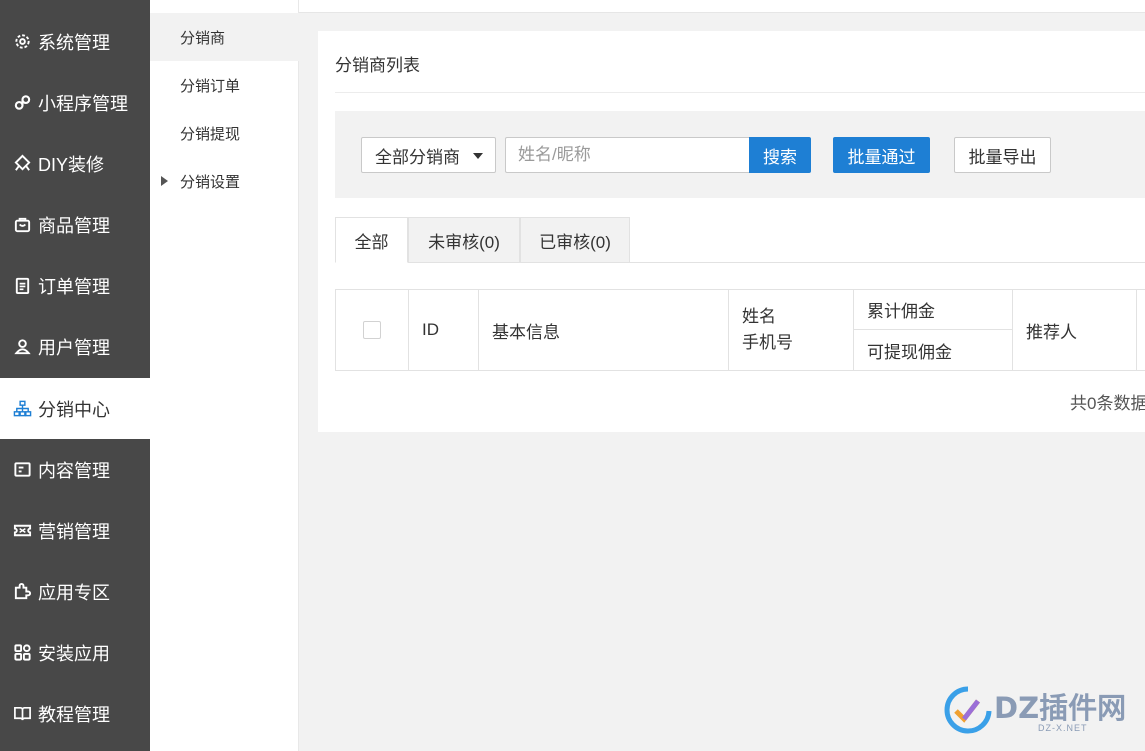 This screenshot has width=1145, height=751. What do you see at coordinates (1075, 330) in the screenshot?
I see `col-referrer: 推荐人` at bounding box center [1075, 330].